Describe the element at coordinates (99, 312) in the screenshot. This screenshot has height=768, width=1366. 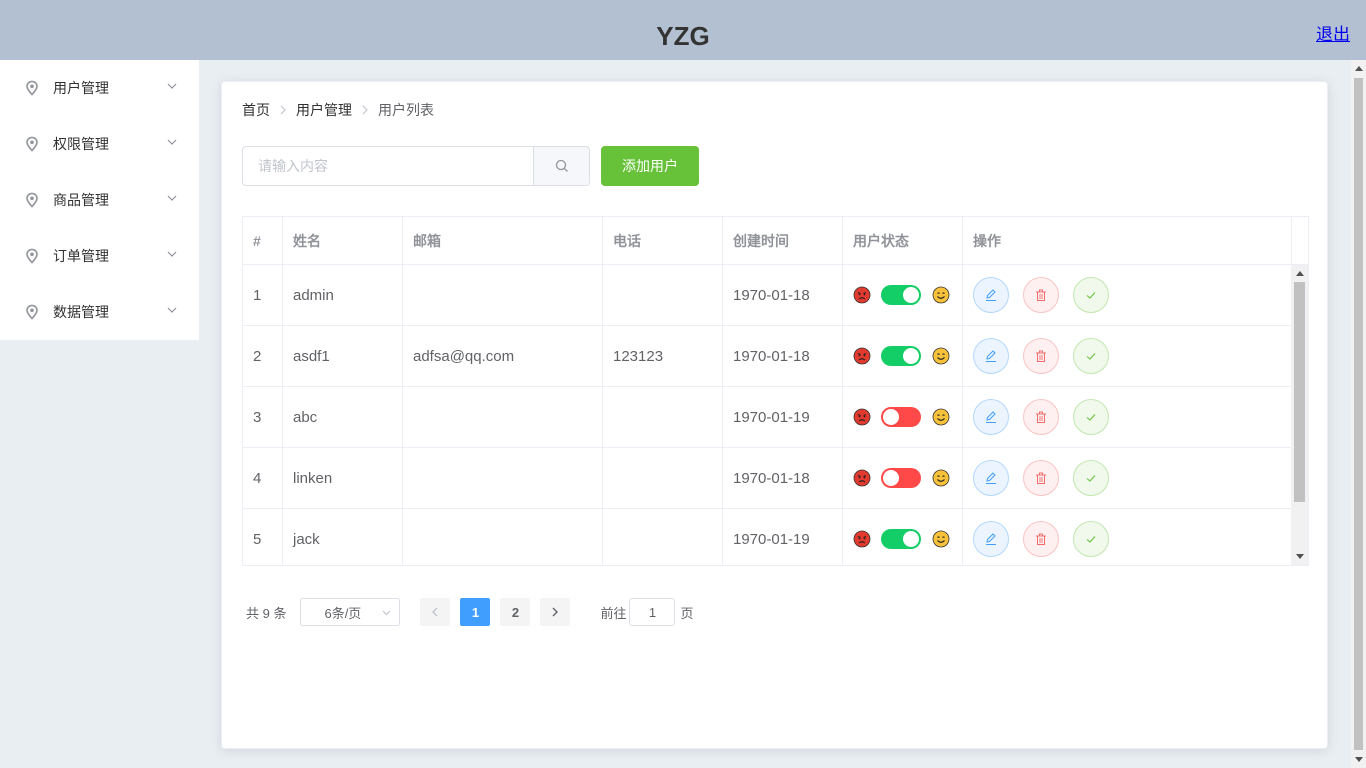
I see `sidebar-item-data: 数据管理` at that location.